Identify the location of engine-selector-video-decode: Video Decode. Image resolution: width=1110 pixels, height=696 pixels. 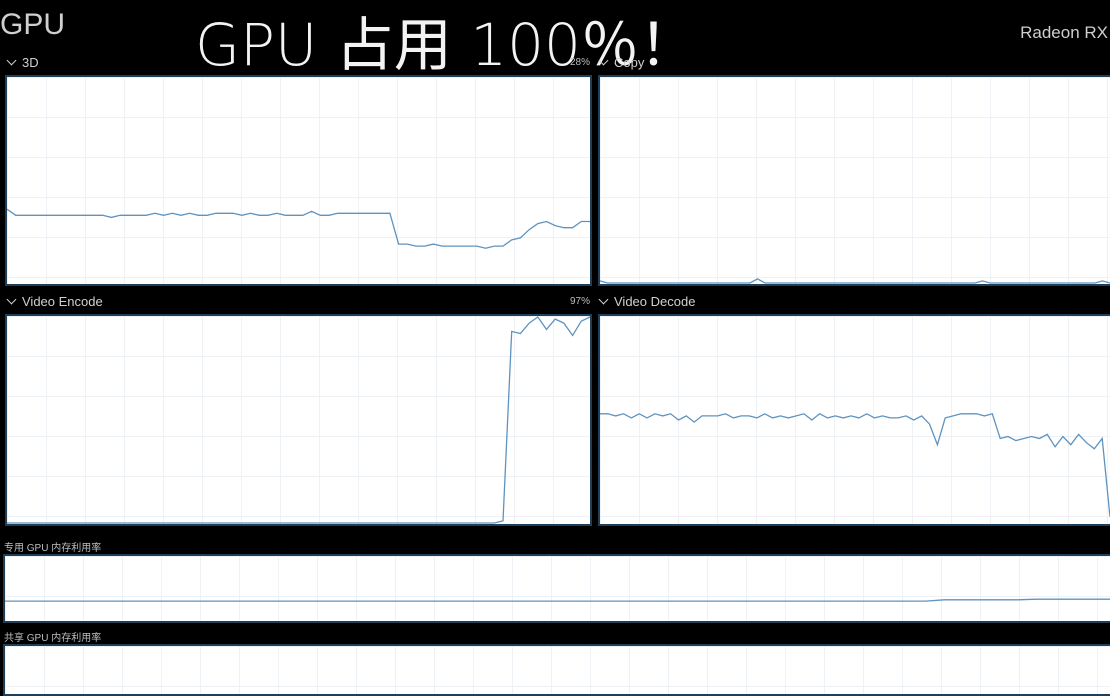
(646, 301).